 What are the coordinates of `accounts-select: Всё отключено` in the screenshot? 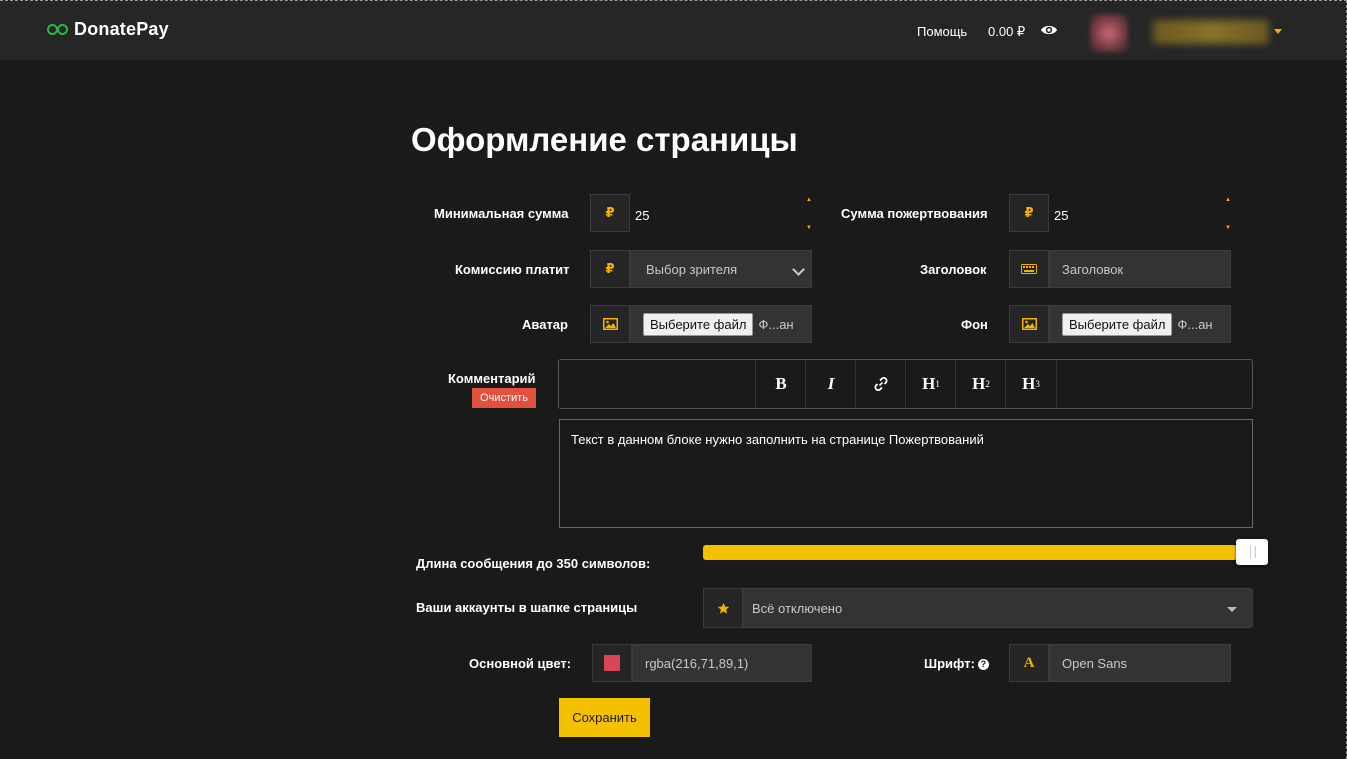 It's located at (997, 608).